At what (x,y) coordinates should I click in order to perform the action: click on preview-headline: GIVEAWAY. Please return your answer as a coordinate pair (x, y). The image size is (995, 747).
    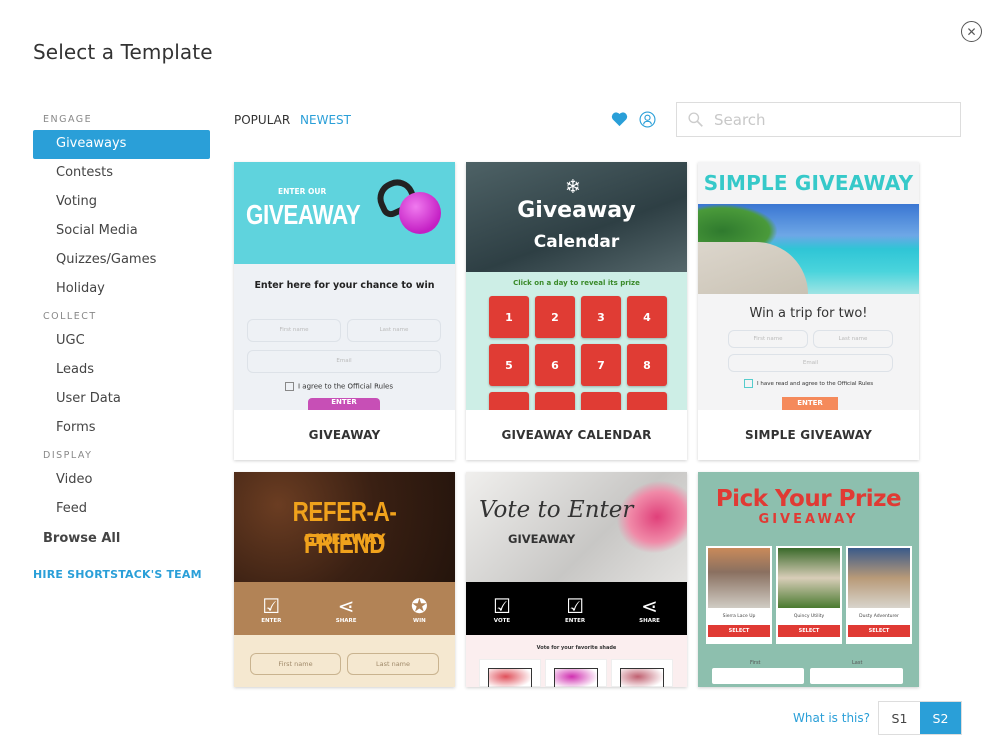
    Looking at the image, I should click on (303, 214).